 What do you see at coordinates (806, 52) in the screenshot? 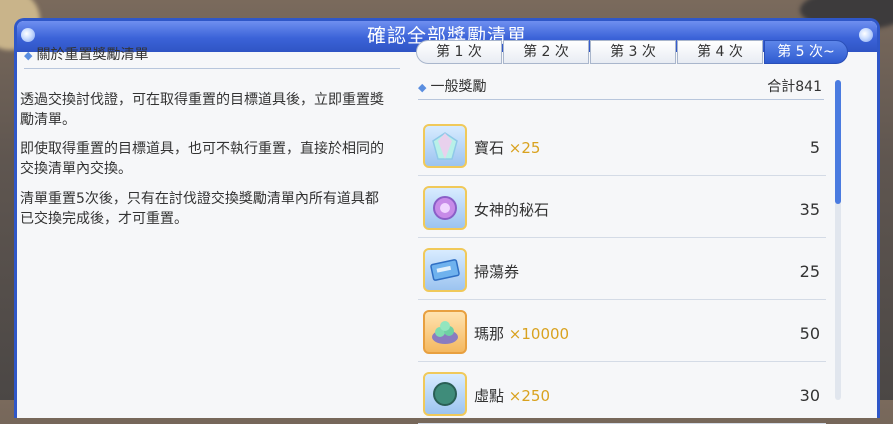
I see `tab-round-5-plus: 第 5 次~` at bounding box center [806, 52].